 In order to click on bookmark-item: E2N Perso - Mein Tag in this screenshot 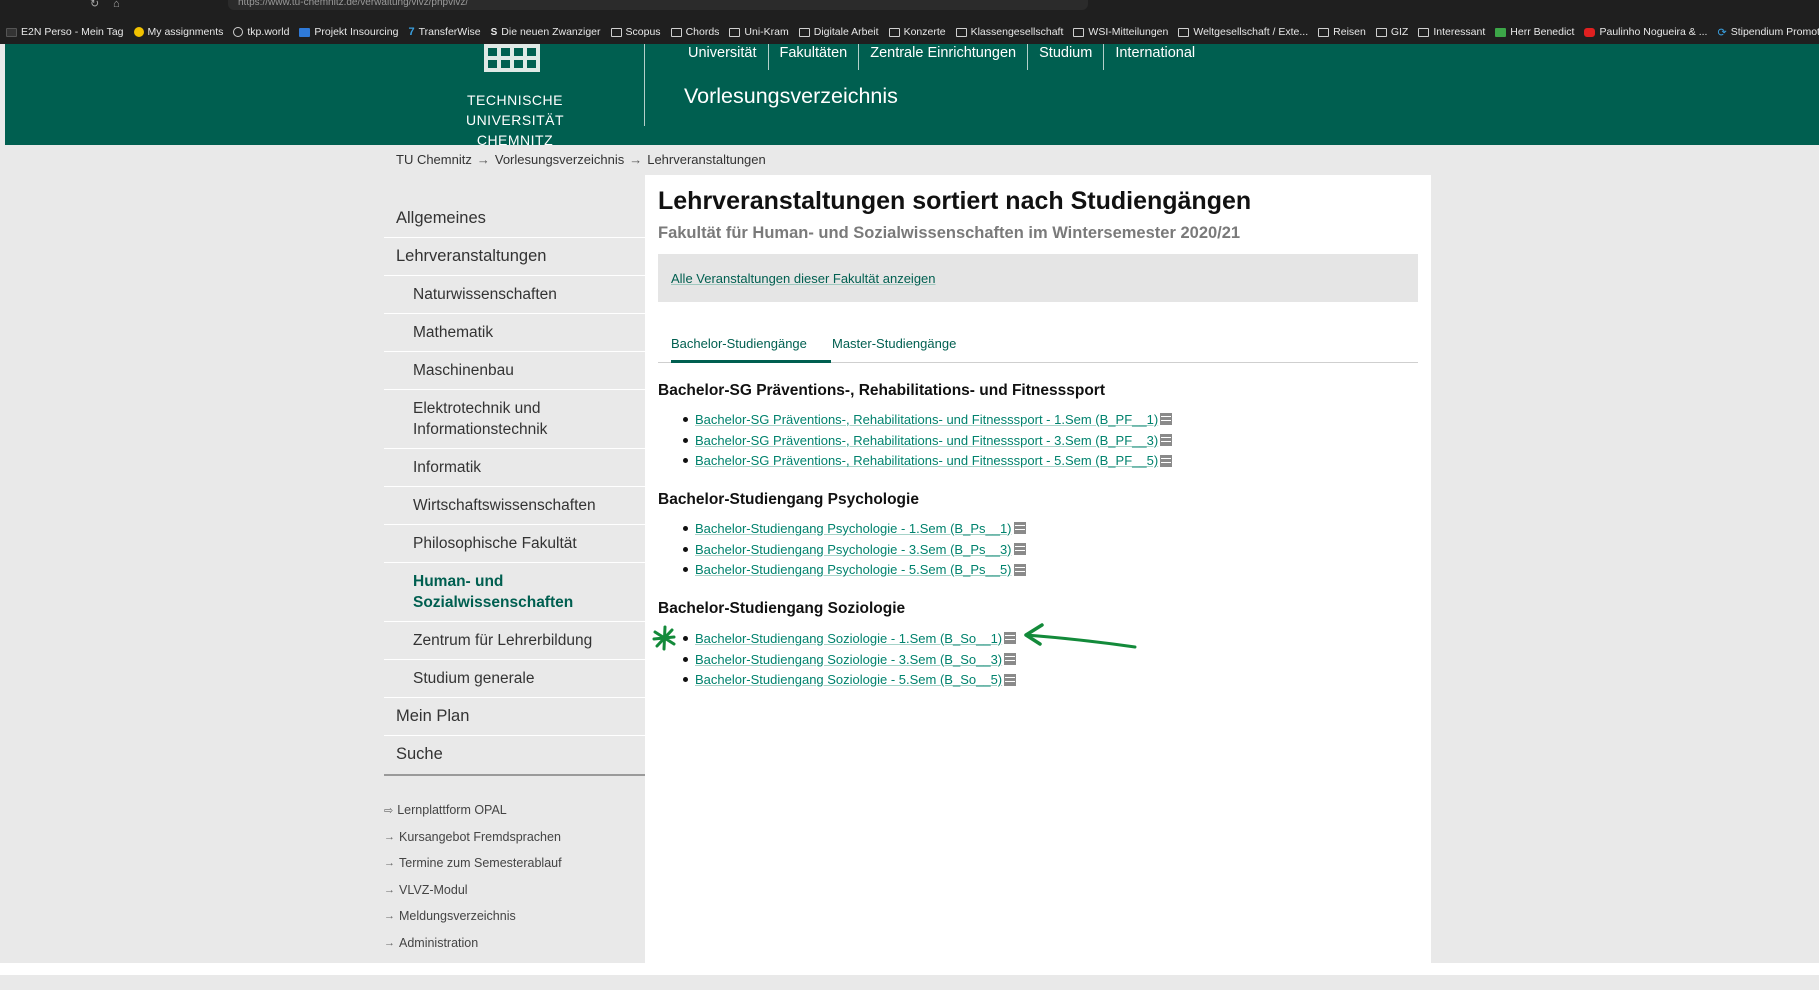, I will do `click(65, 32)`.